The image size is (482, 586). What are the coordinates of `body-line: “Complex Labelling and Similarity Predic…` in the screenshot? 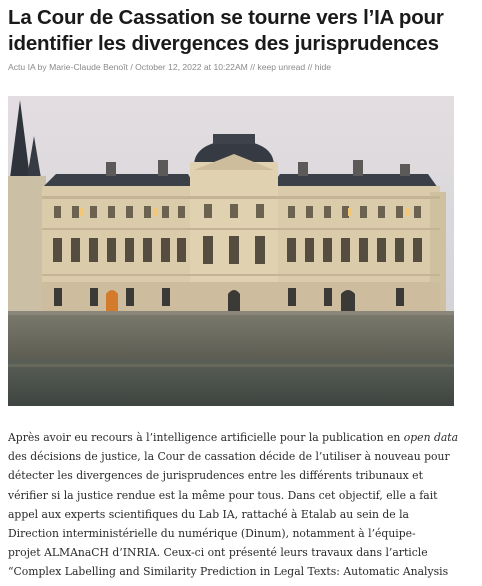 It's located at (228, 572).